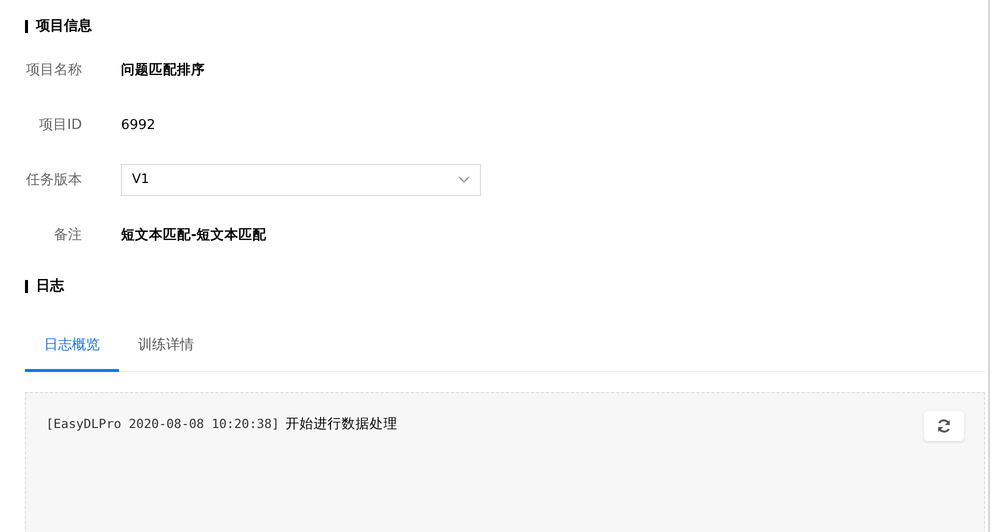 The width and height of the screenshot is (995, 532). Describe the element at coordinates (166, 354) in the screenshot. I see `tab: 训练详情` at that location.